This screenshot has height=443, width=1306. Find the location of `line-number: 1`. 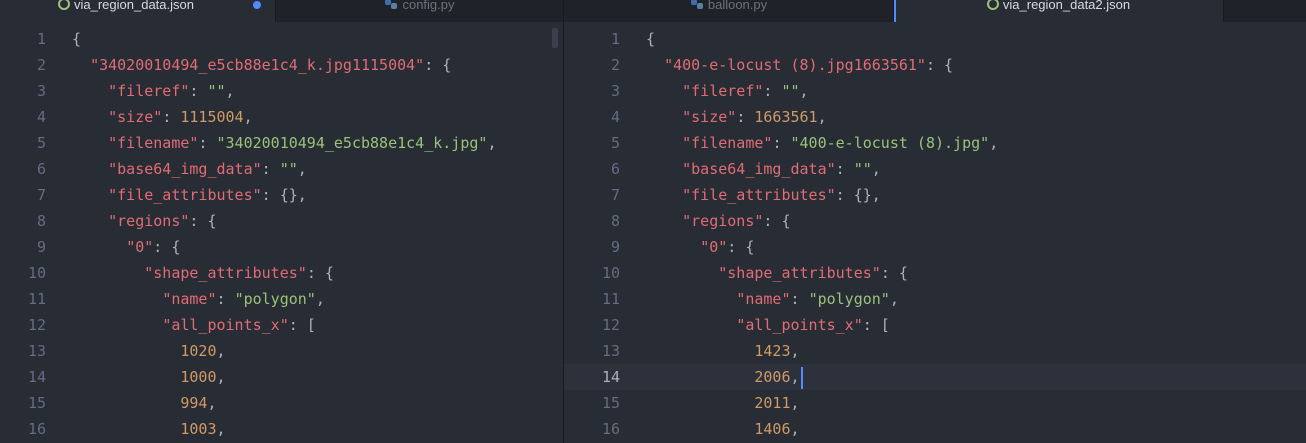

line-number: 1 is located at coordinates (41, 39).